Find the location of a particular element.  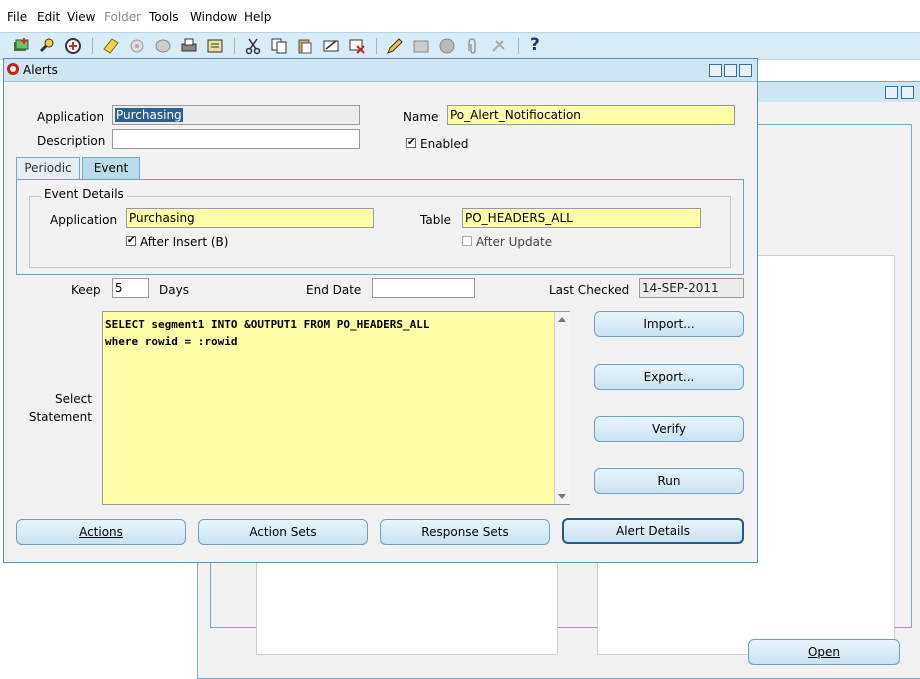

table-label: Table is located at coordinates (436, 220).